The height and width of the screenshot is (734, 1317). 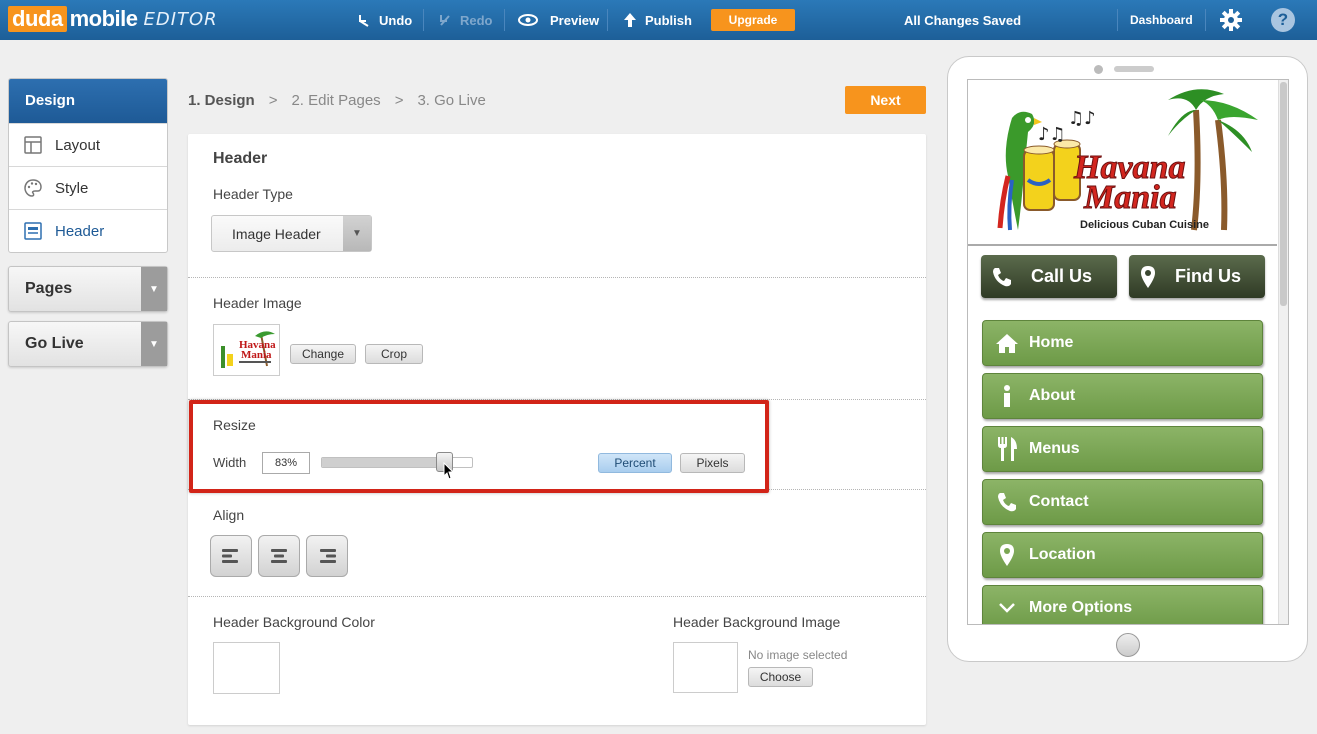 I want to click on duda-logo: duda mobile EDITOR, so click(x=113, y=19).